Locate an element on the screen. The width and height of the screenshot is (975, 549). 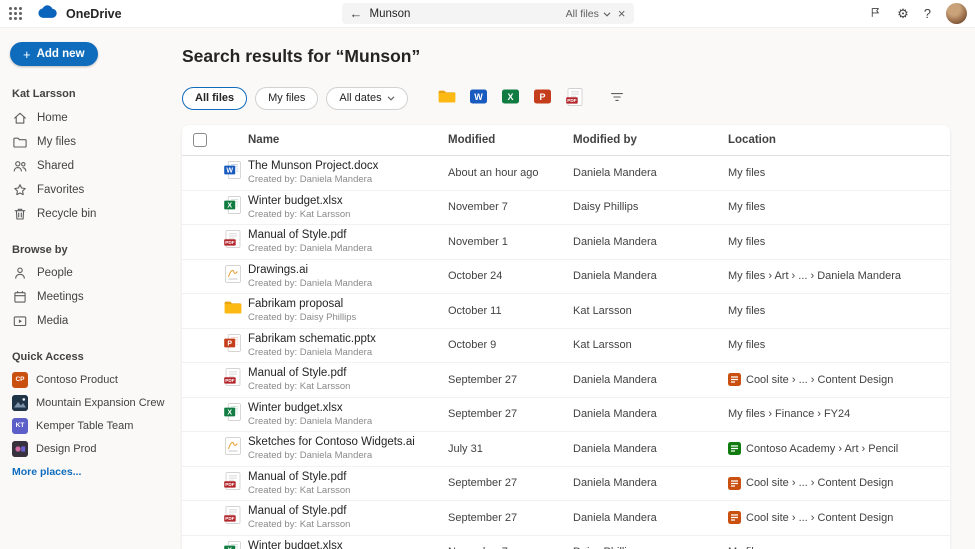
file-location: My files › Art › ... › Daniela Mandera is located at coordinates (814, 276).